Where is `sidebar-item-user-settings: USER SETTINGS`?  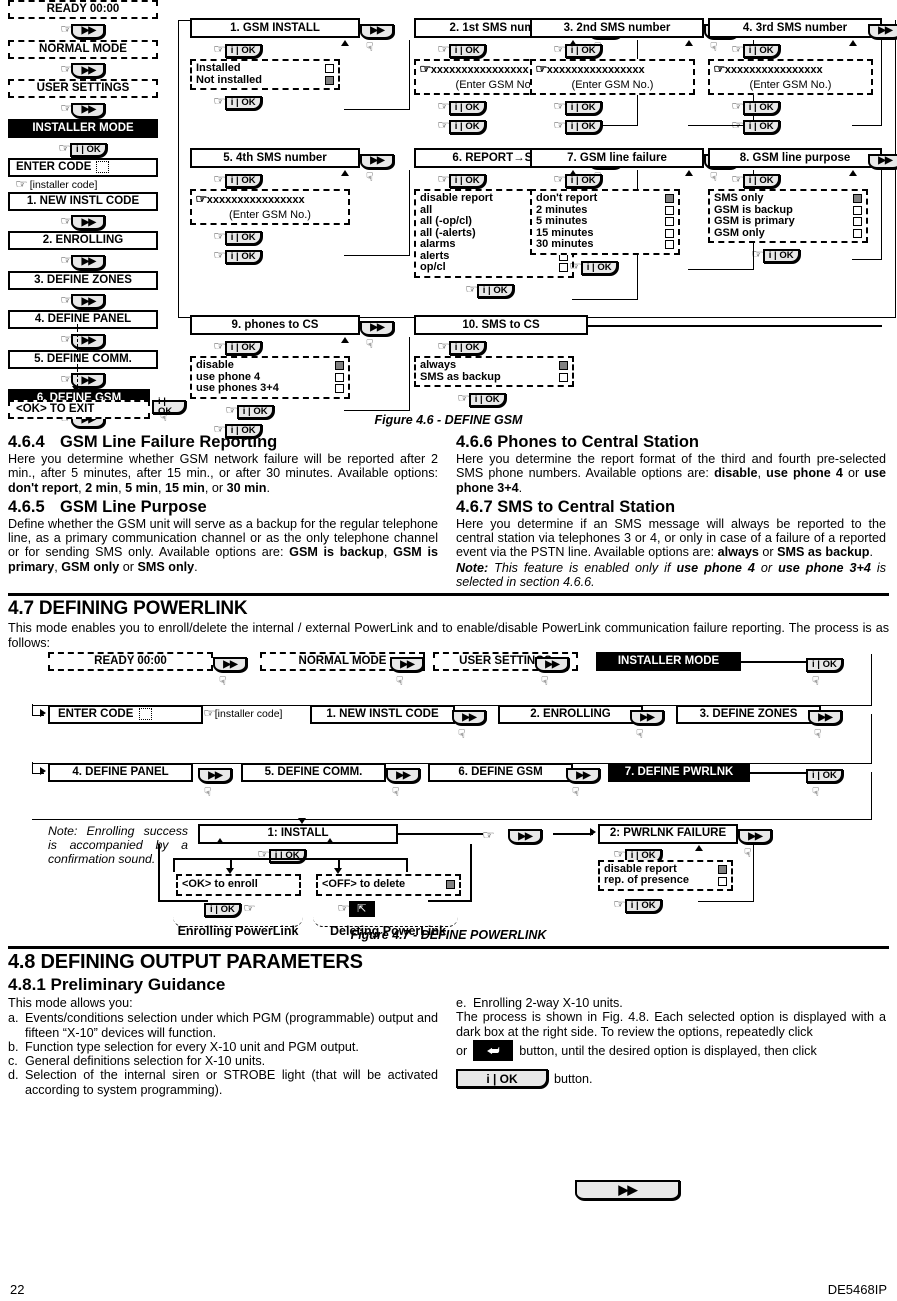 sidebar-item-user-settings: USER SETTINGS is located at coordinates (83, 88).